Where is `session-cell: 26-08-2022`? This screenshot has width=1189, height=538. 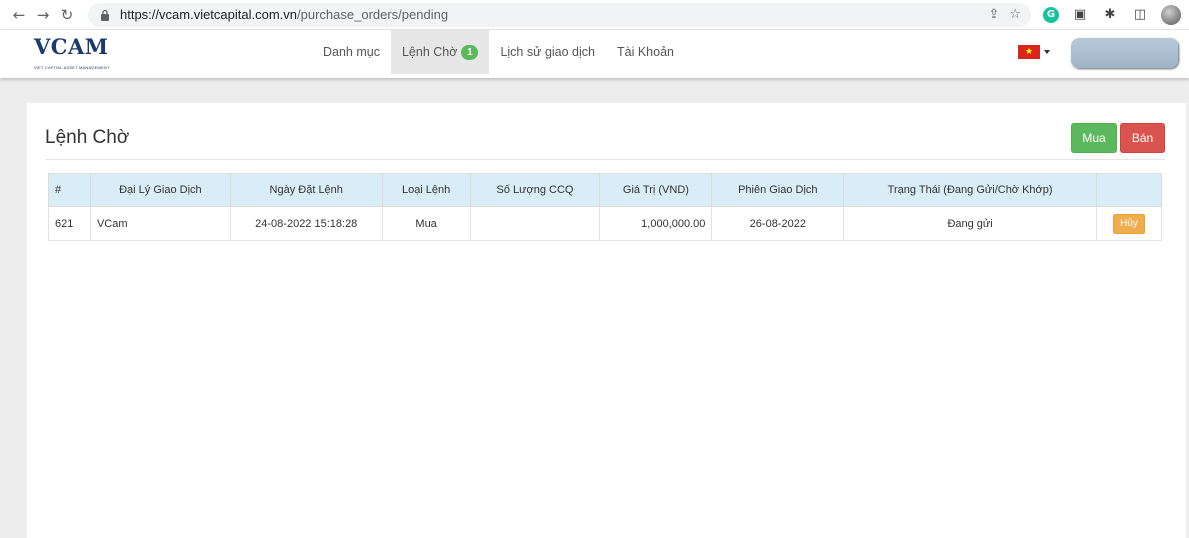 session-cell: 26-08-2022 is located at coordinates (778, 223).